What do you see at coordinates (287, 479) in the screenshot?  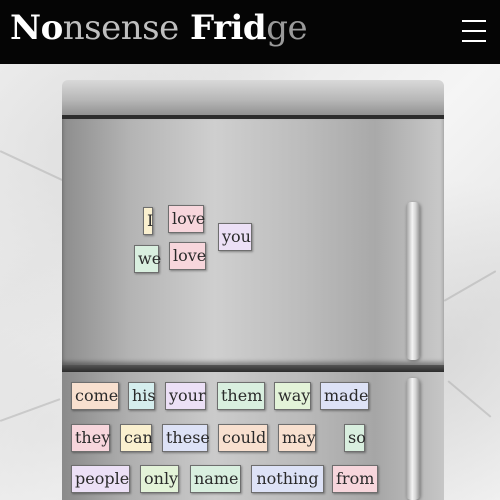 I see `word-bank-magnet: nothing` at bounding box center [287, 479].